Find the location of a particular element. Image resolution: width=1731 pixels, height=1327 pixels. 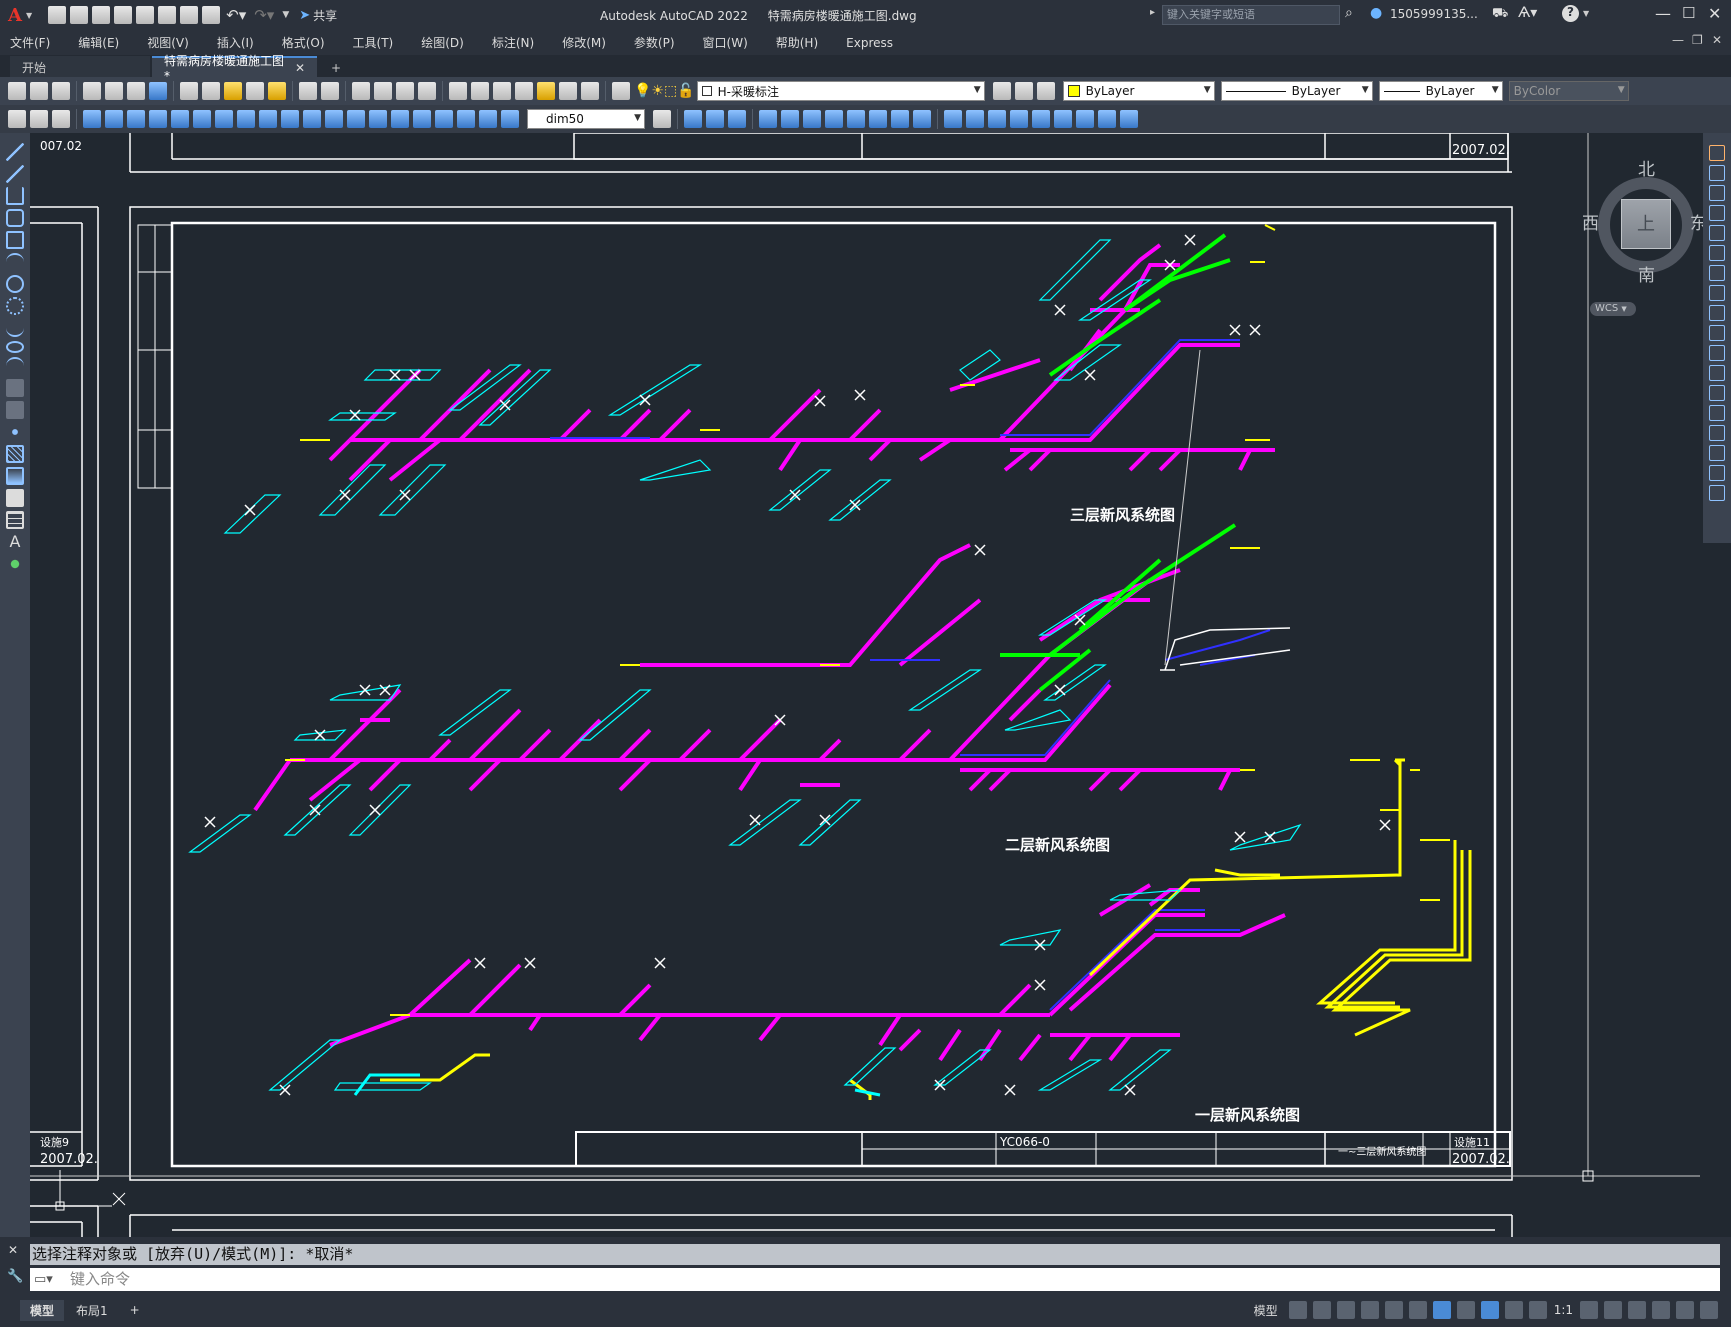

menu-view: 视图(V) is located at coordinates (168, 42).